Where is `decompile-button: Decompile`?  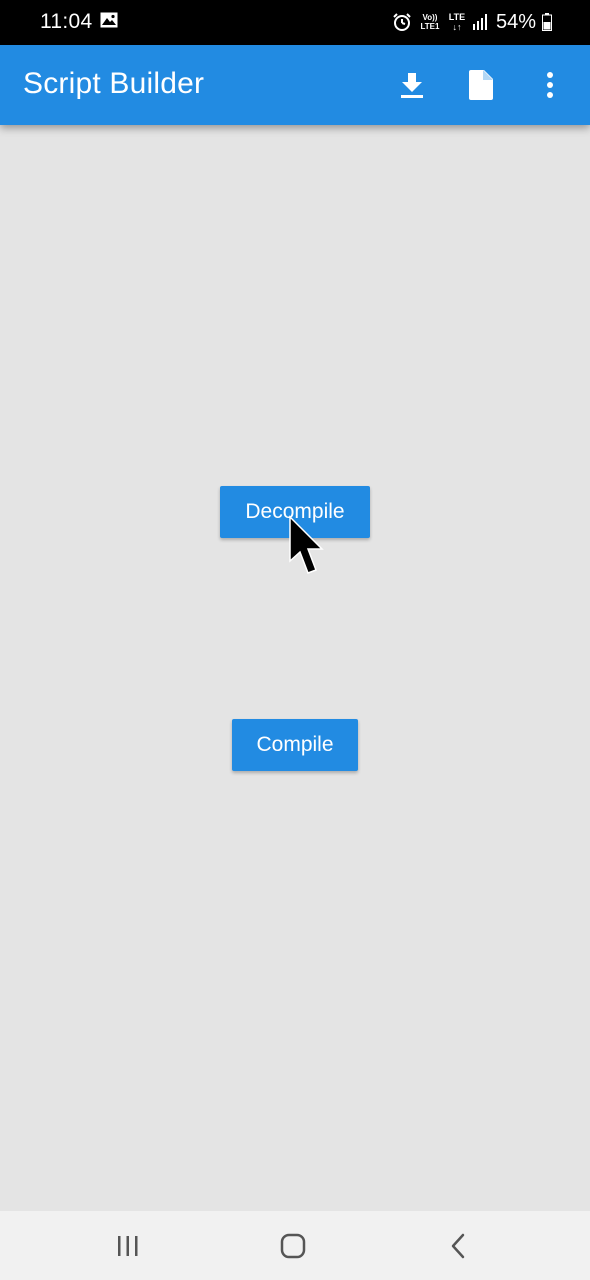 decompile-button: Decompile is located at coordinates (295, 512).